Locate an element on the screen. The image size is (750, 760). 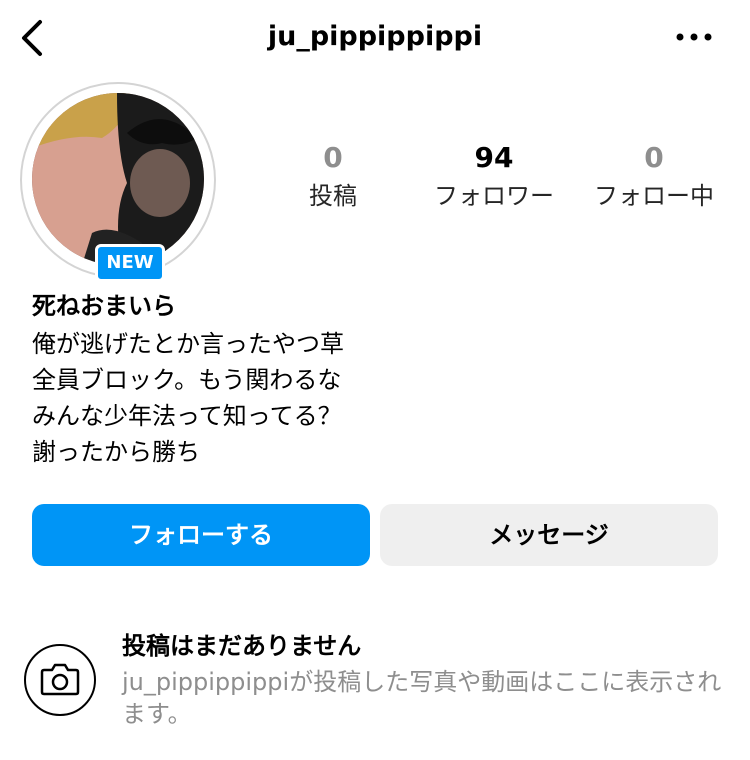
message-button: メッセージ is located at coordinates (549, 535).